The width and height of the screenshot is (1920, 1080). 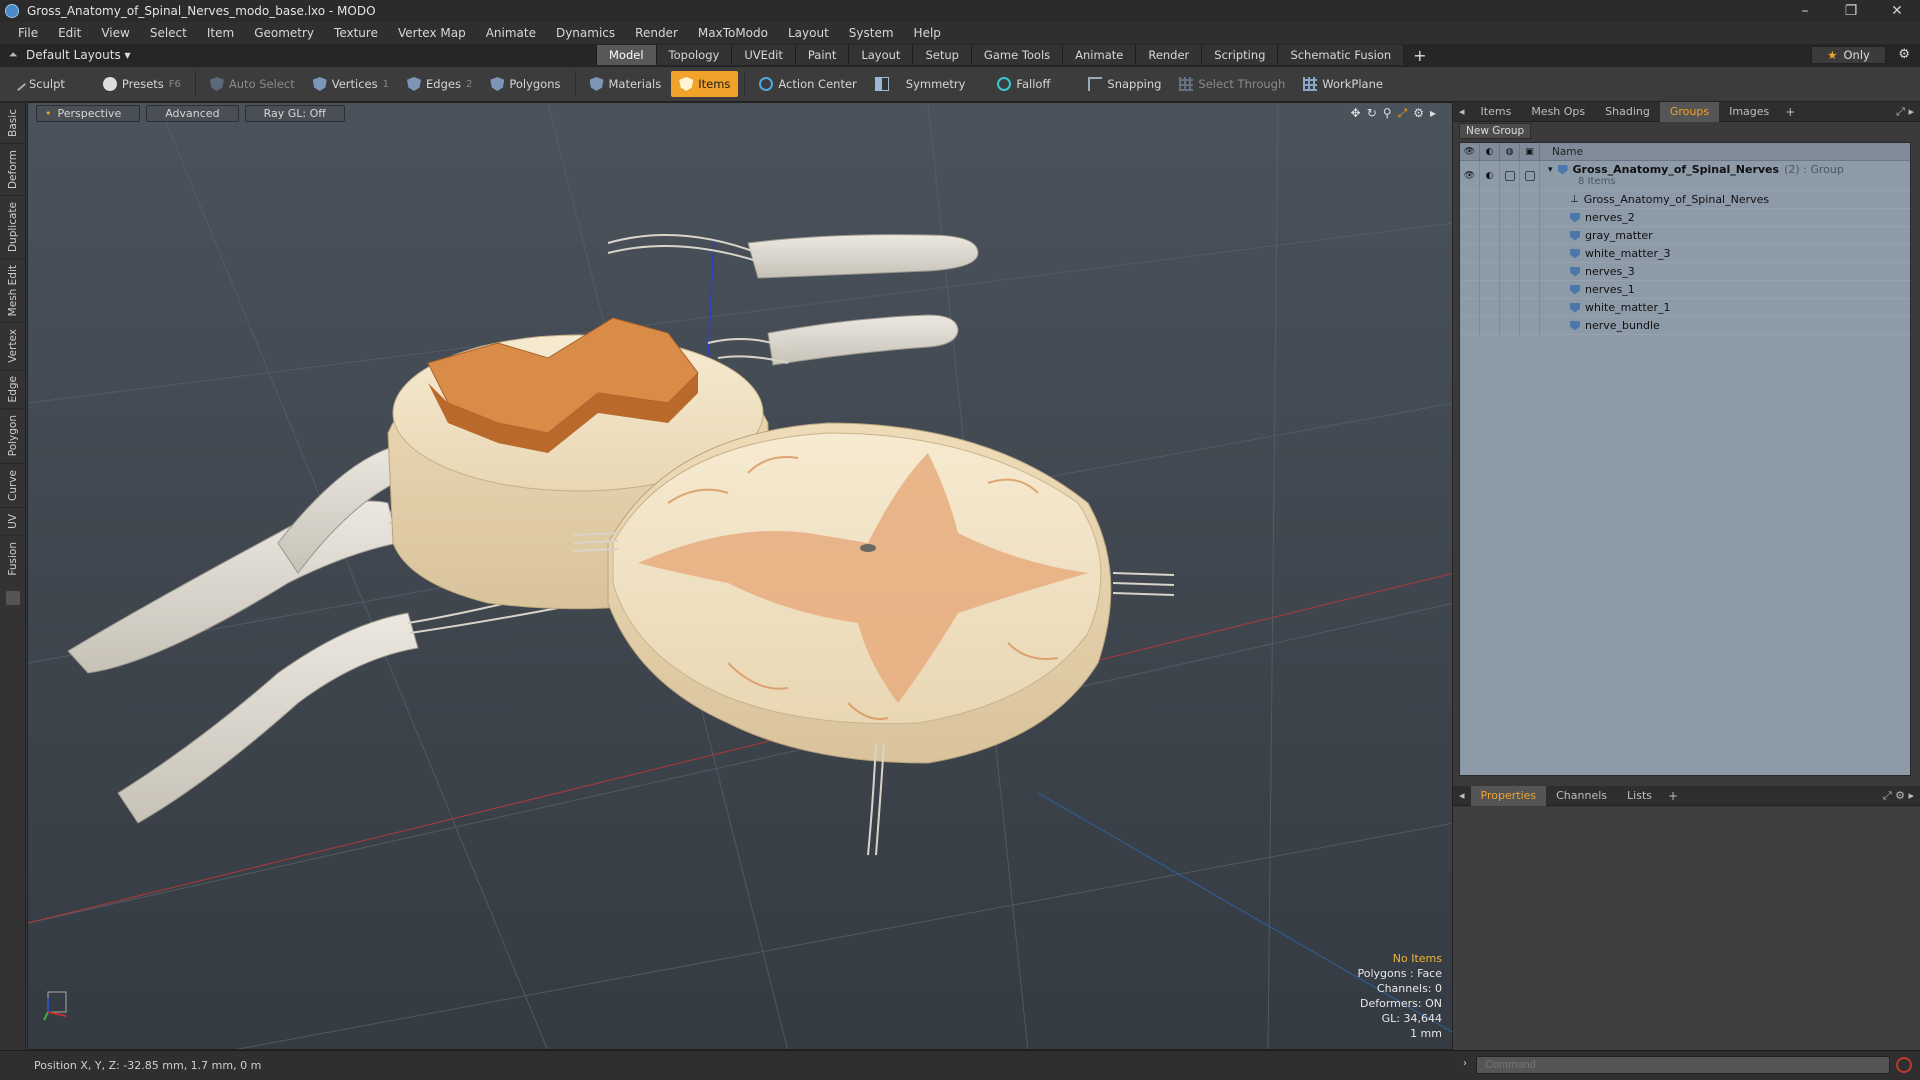 I want to click on tab-lists: Lists, so click(x=1639, y=796).